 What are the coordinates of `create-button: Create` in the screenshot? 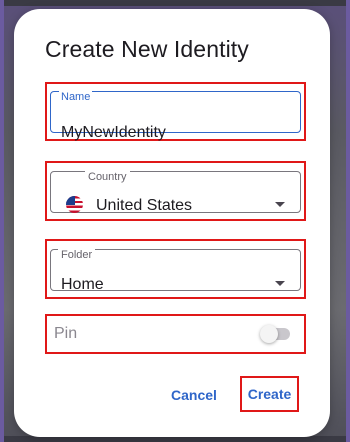 It's located at (269, 394).